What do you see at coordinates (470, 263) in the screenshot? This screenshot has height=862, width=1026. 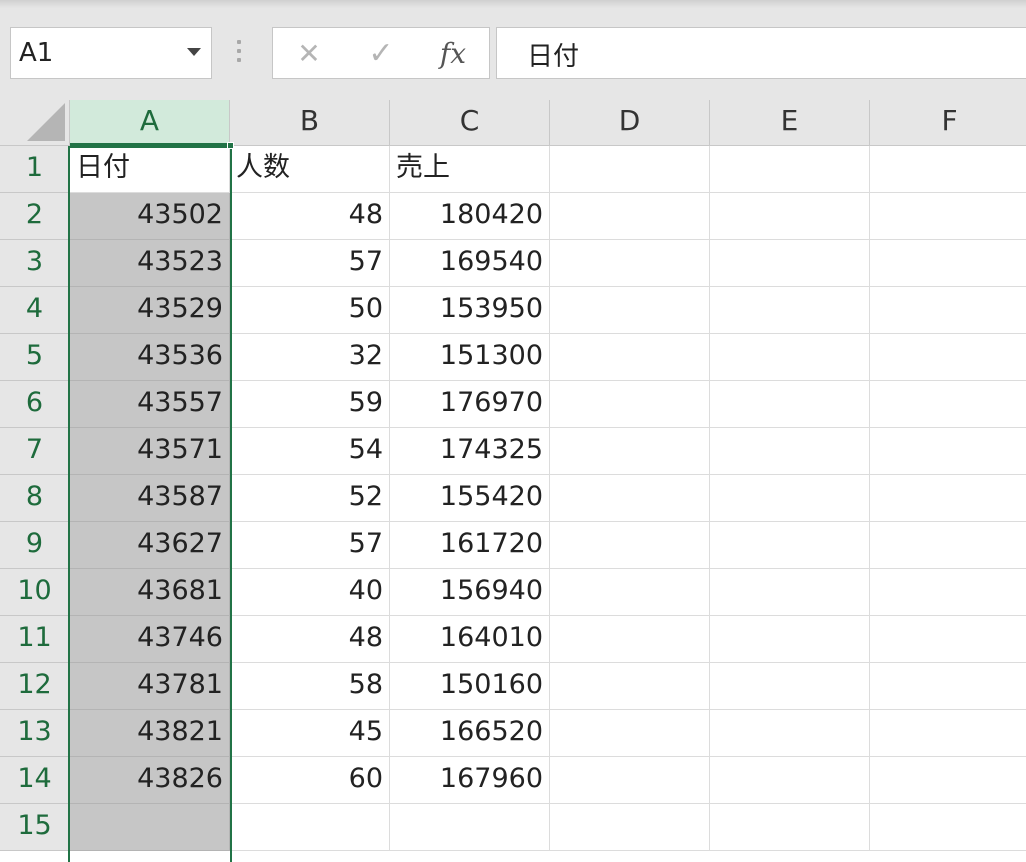 I see `cell-c3: 169540` at bounding box center [470, 263].